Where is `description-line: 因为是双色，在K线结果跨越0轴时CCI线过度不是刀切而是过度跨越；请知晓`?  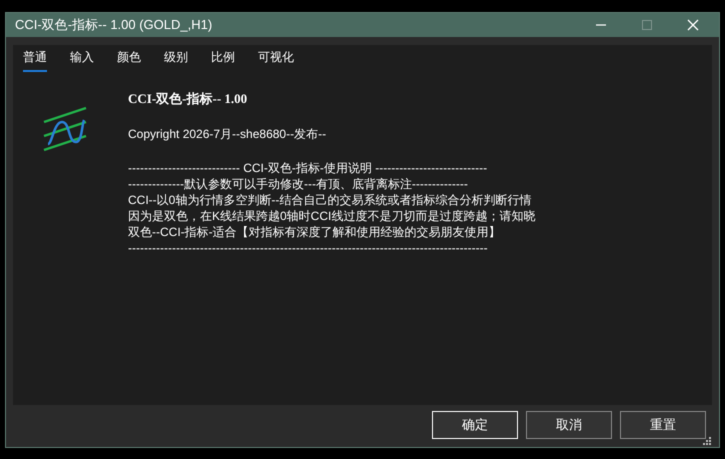
description-line: 因为是双色，在K线结果跨越0轴时CCI线过度不是刀切而是过度跨越；请知晓 is located at coordinates (332, 216).